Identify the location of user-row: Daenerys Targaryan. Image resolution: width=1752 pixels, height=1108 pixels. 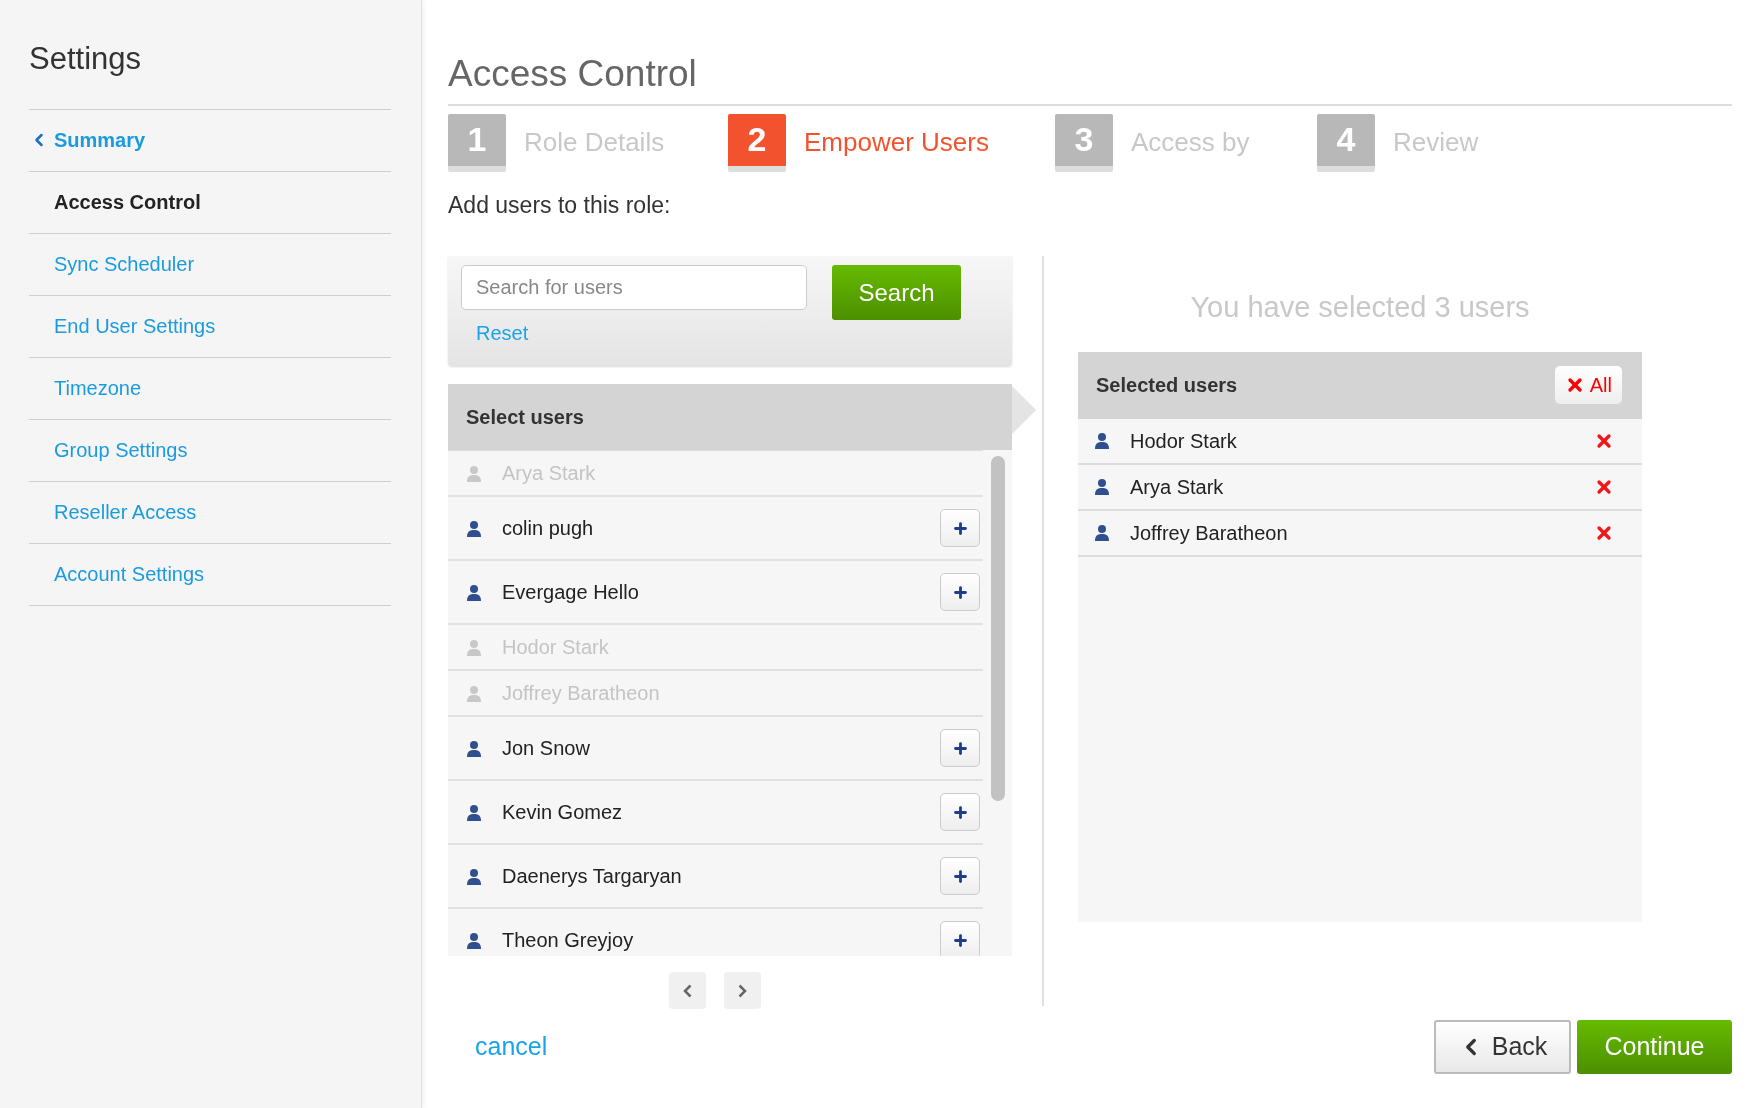
(715, 877).